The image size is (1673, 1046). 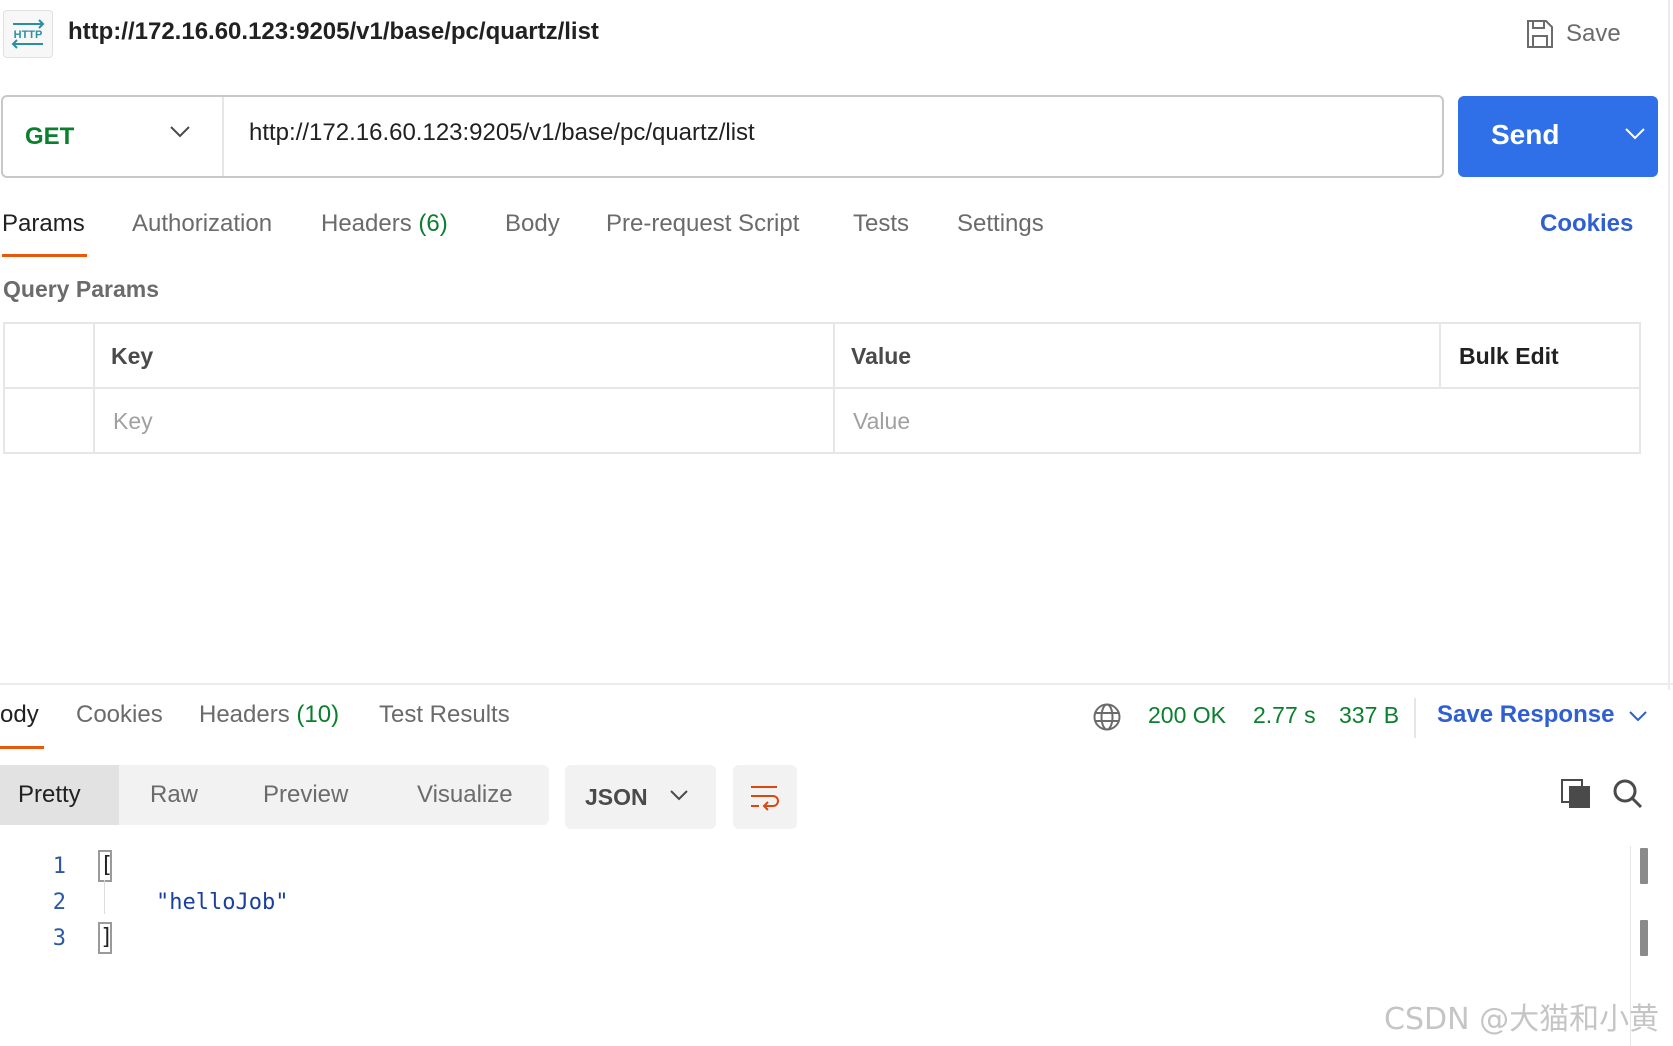 I want to click on language-label: JSON, so click(x=616, y=797).